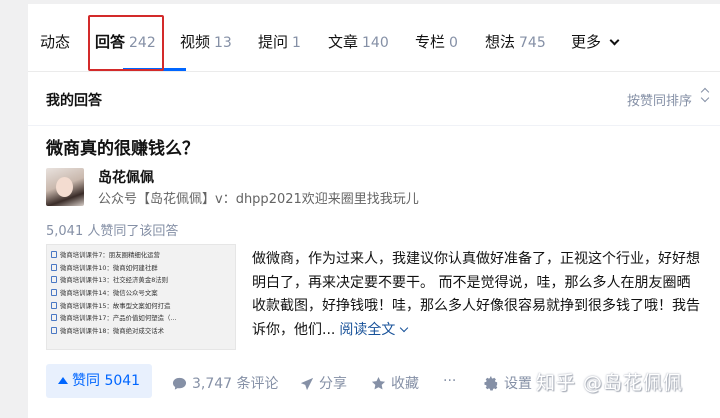  I want to click on tab-questions: 提问 1, so click(279, 42).